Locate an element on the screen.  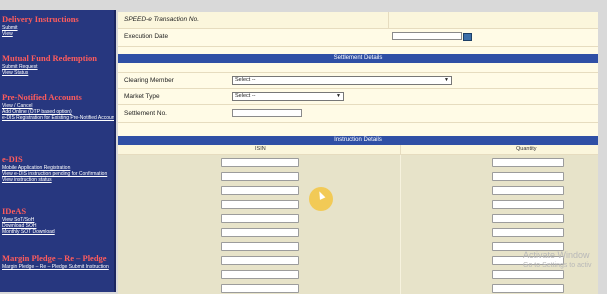
clearing-member-row: Clearing Member Select -- ▼ is located at coordinates (358, 80).